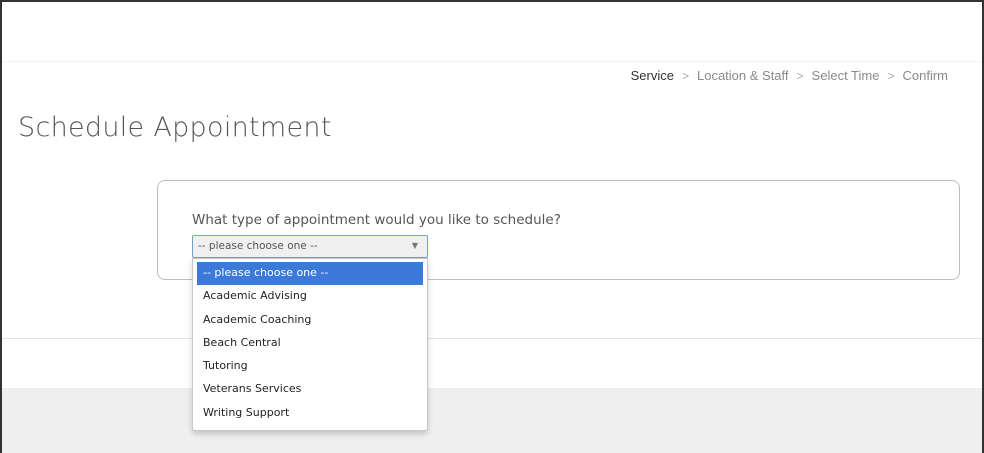 This screenshot has height=453, width=984. What do you see at coordinates (492, 32) in the screenshot?
I see `top-header-strip` at bounding box center [492, 32].